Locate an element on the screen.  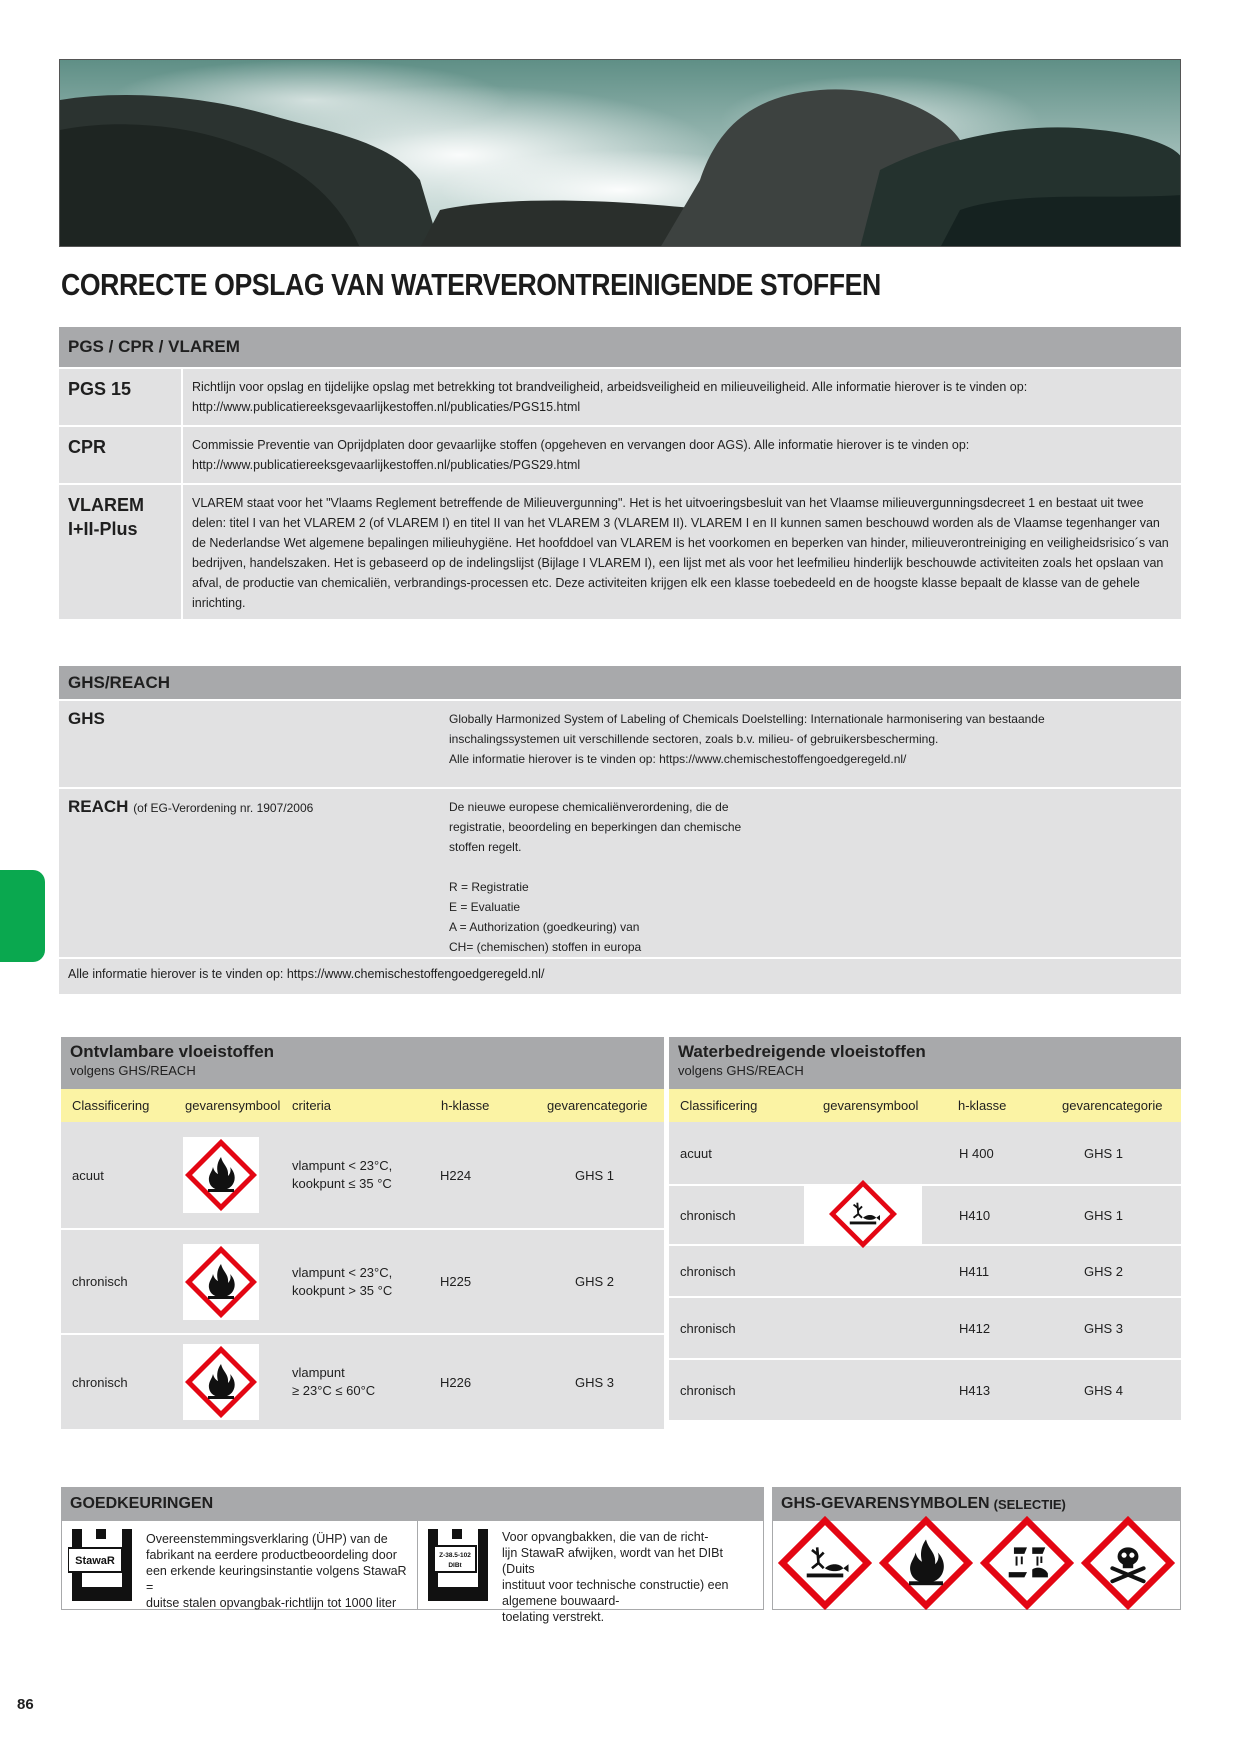
row-class: acuut is located at coordinates (696, 1153).